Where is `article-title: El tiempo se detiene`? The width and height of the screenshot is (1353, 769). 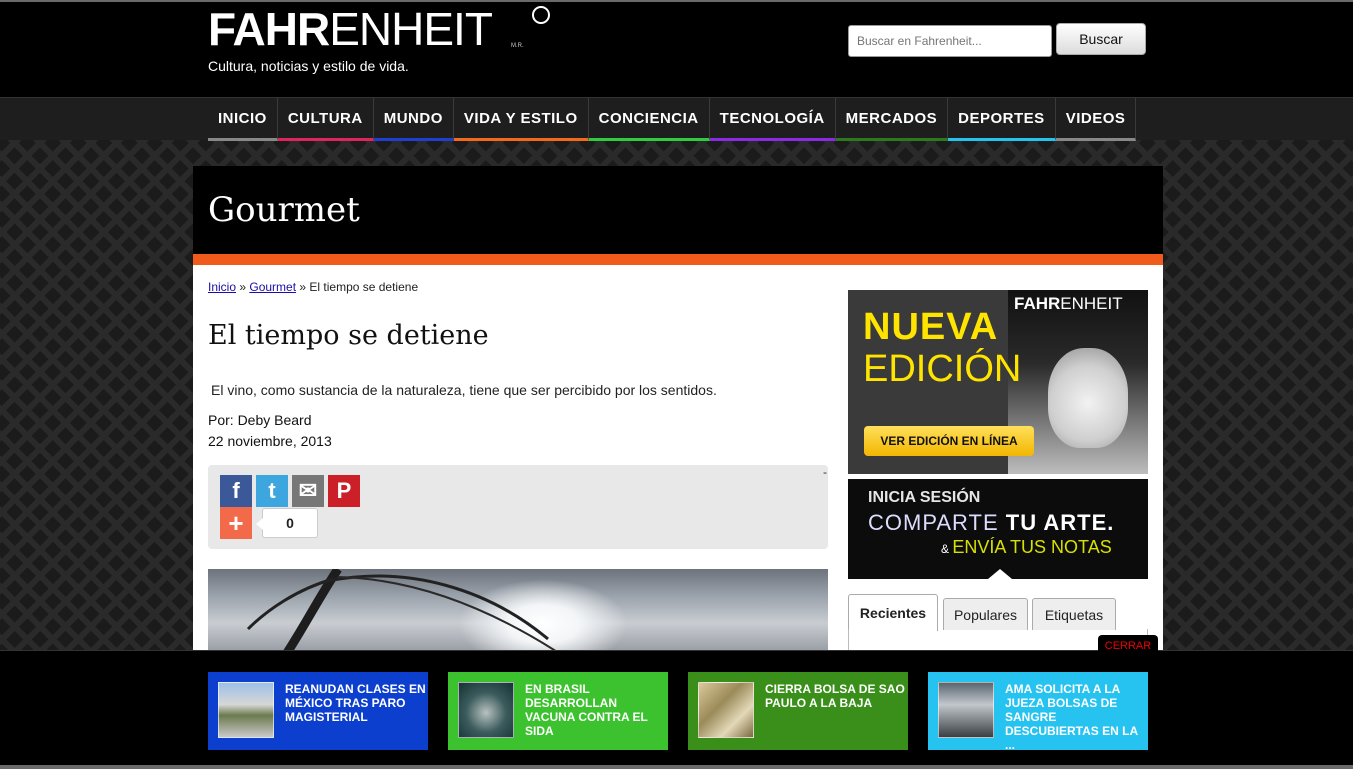
article-title: El tiempo se detiene is located at coordinates (348, 335).